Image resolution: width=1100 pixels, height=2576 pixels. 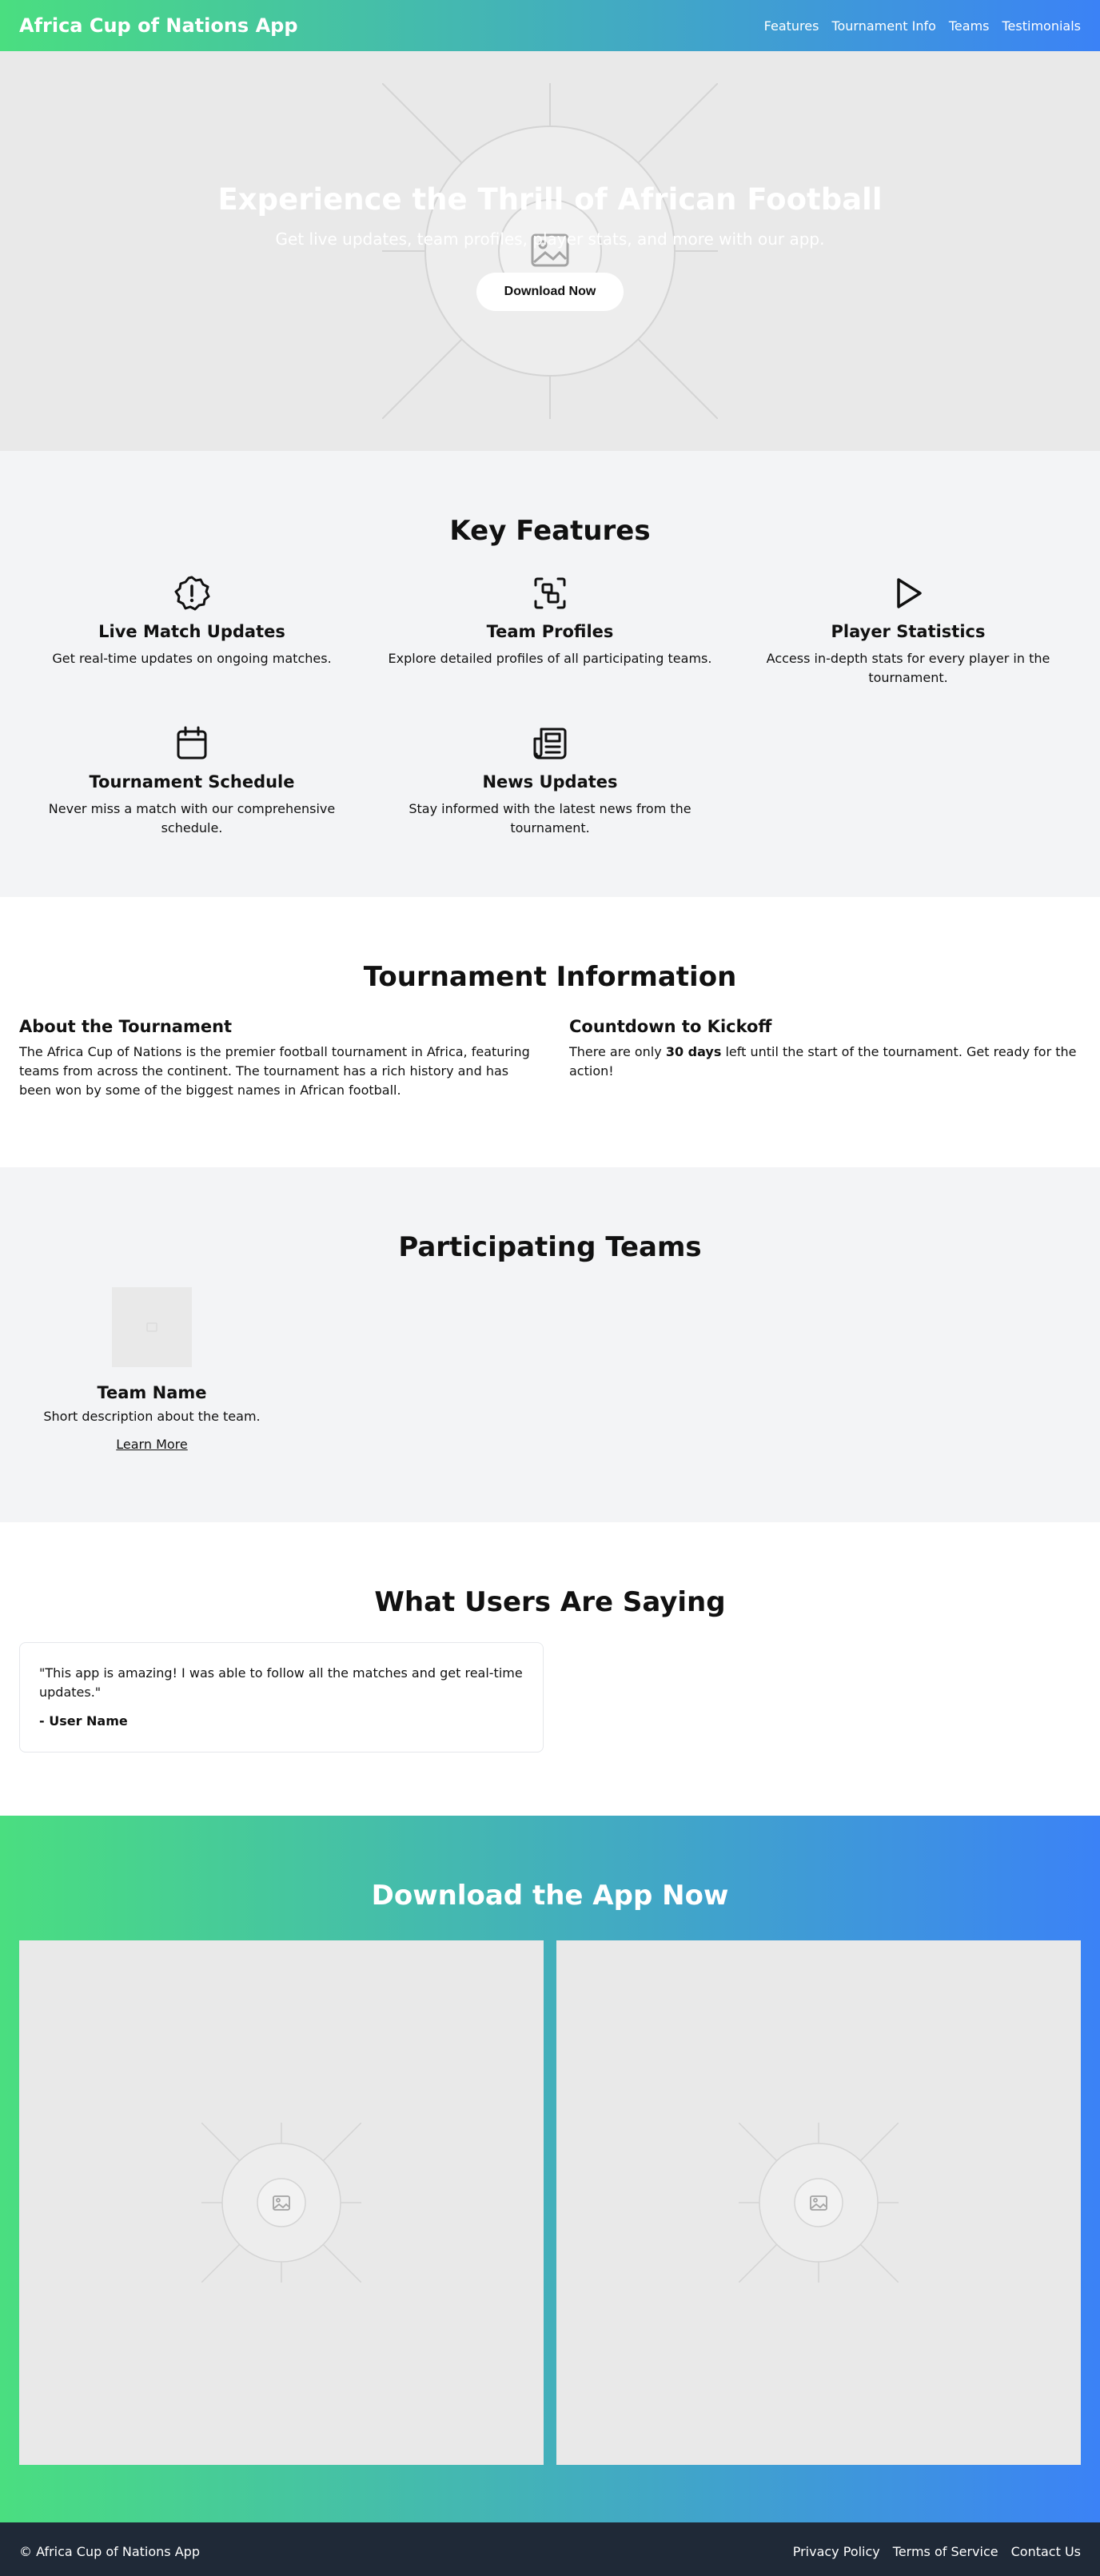 What do you see at coordinates (1046, 2551) in the screenshot?
I see `contact-us-link: Contact Us` at bounding box center [1046, 2551].